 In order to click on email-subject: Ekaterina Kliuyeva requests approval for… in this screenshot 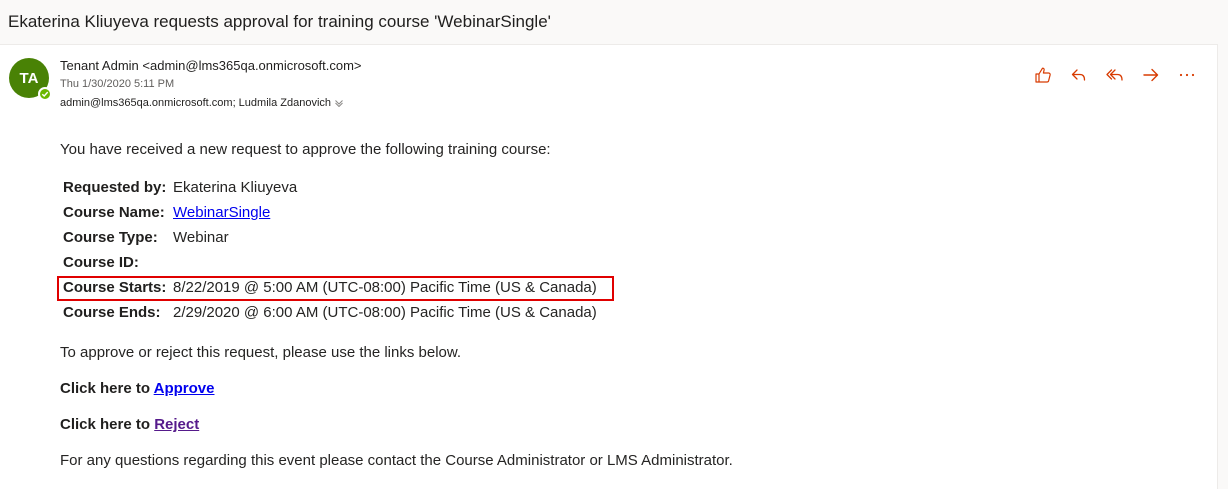, I will do `click(279, 21)`.